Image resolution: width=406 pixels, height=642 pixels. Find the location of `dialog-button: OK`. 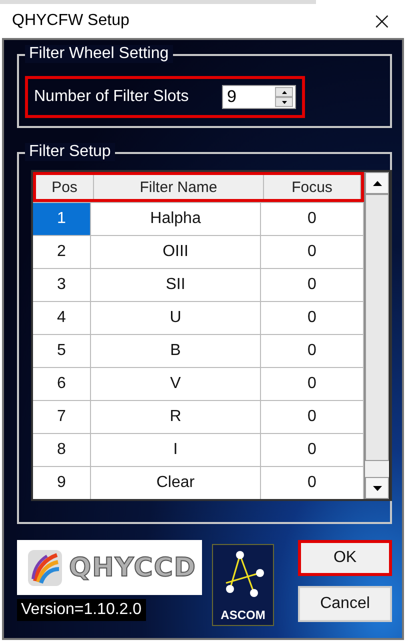

dialog-button: OK is located at coordinates (345, 558).